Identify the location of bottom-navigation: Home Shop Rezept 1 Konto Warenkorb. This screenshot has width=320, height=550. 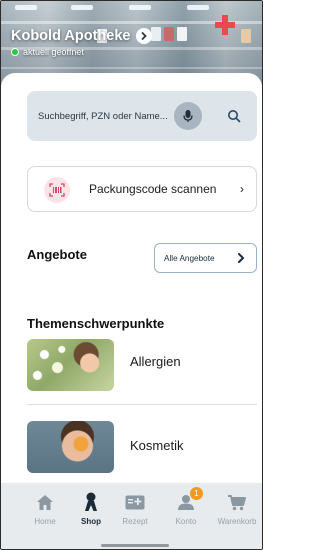
(131, 516).